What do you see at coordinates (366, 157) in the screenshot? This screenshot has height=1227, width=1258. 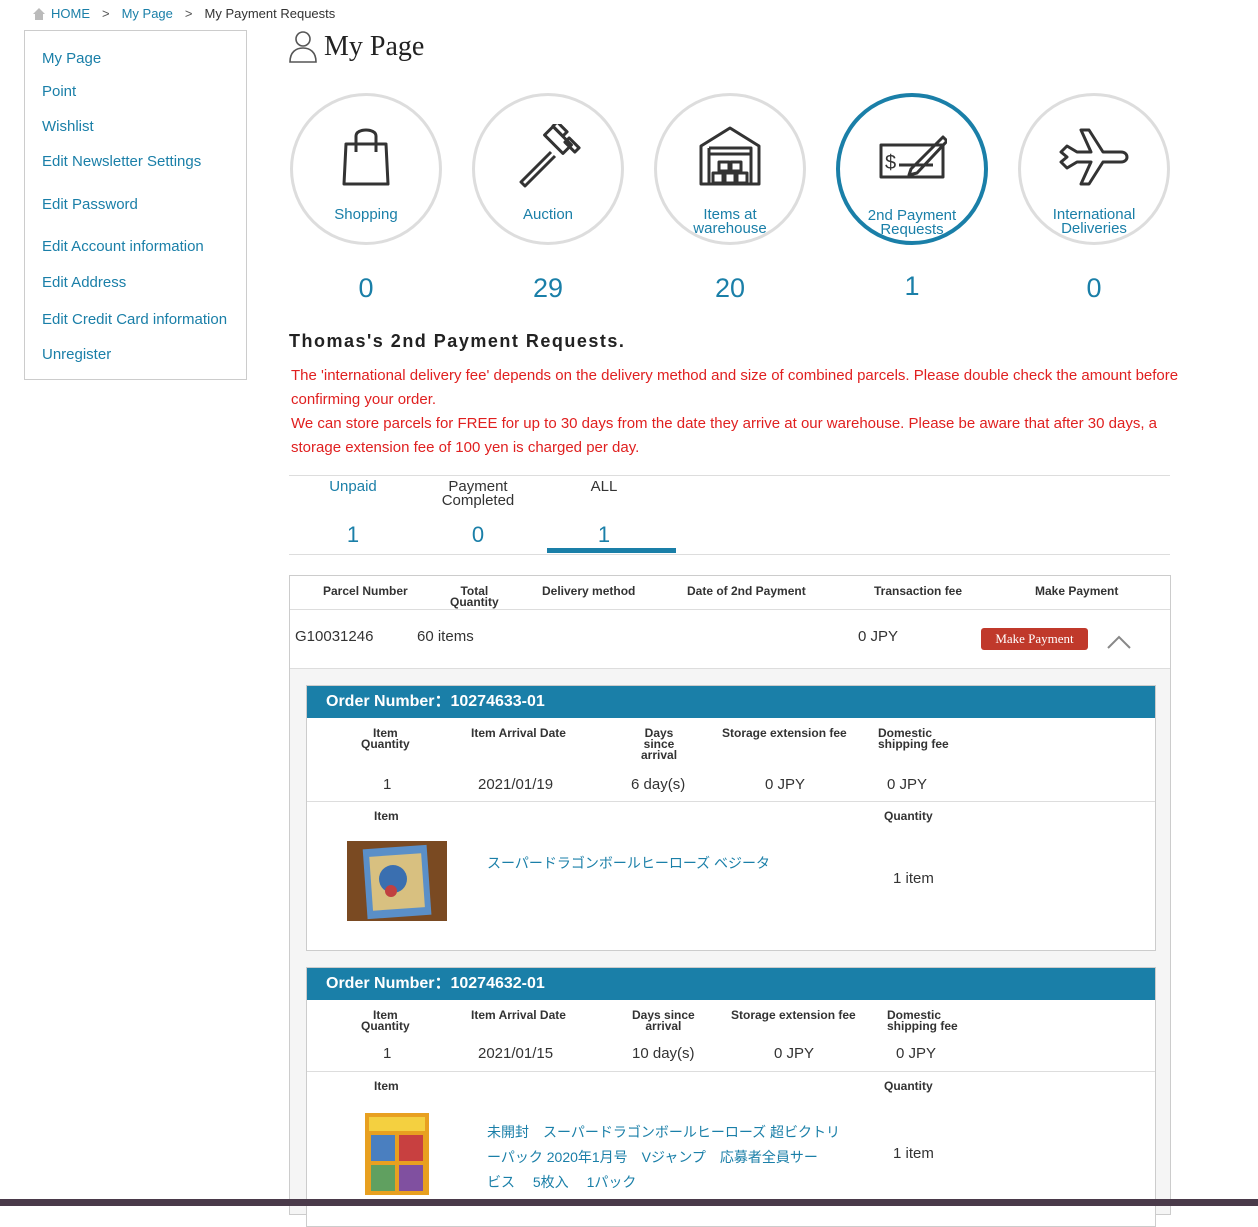 I see `shopping-bag-icon` at bounding box center [366, 157].